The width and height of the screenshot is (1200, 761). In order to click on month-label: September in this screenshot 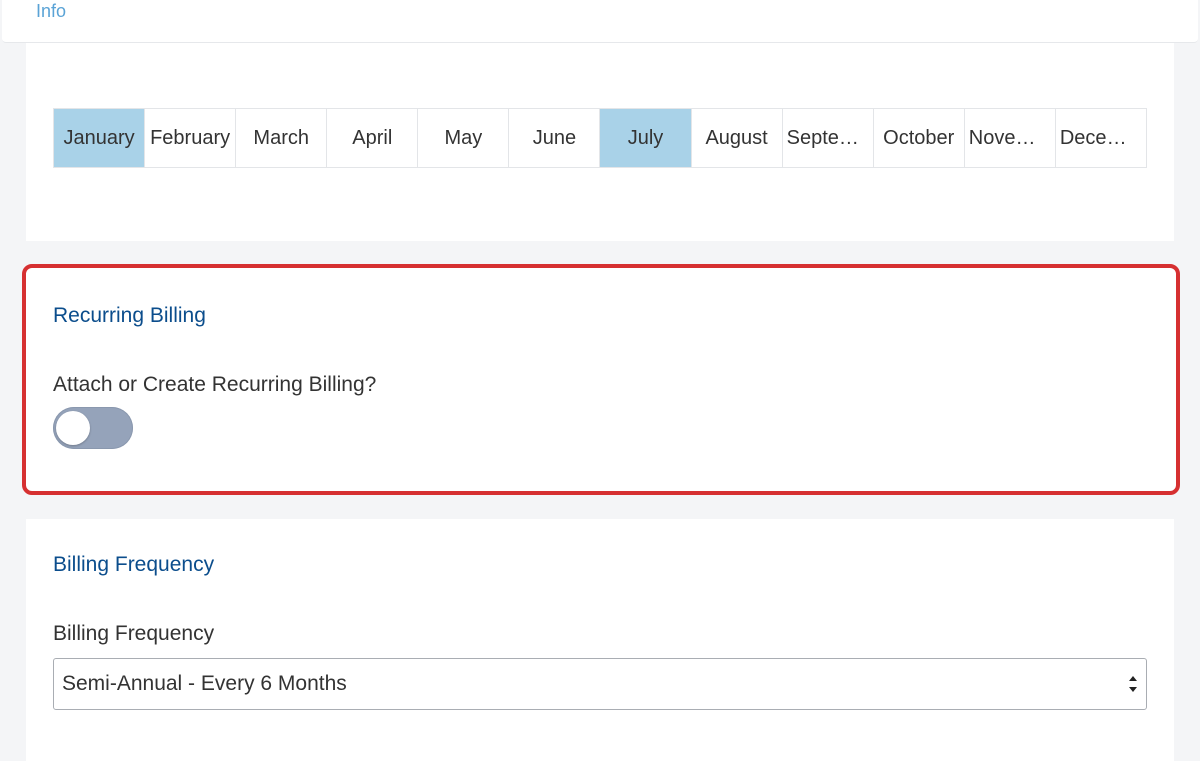, I will do `click(827, 137)`.